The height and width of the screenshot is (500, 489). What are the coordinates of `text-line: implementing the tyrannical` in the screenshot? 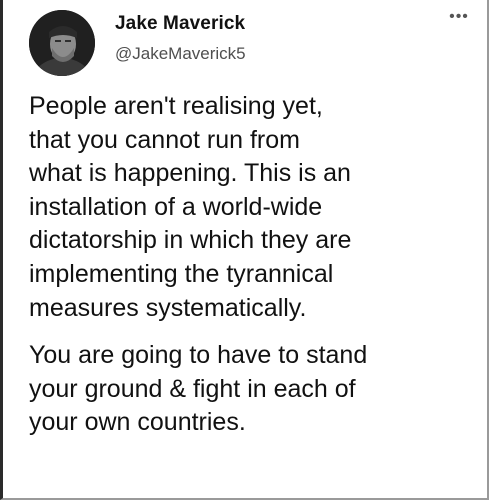 It's located at (181, 273).